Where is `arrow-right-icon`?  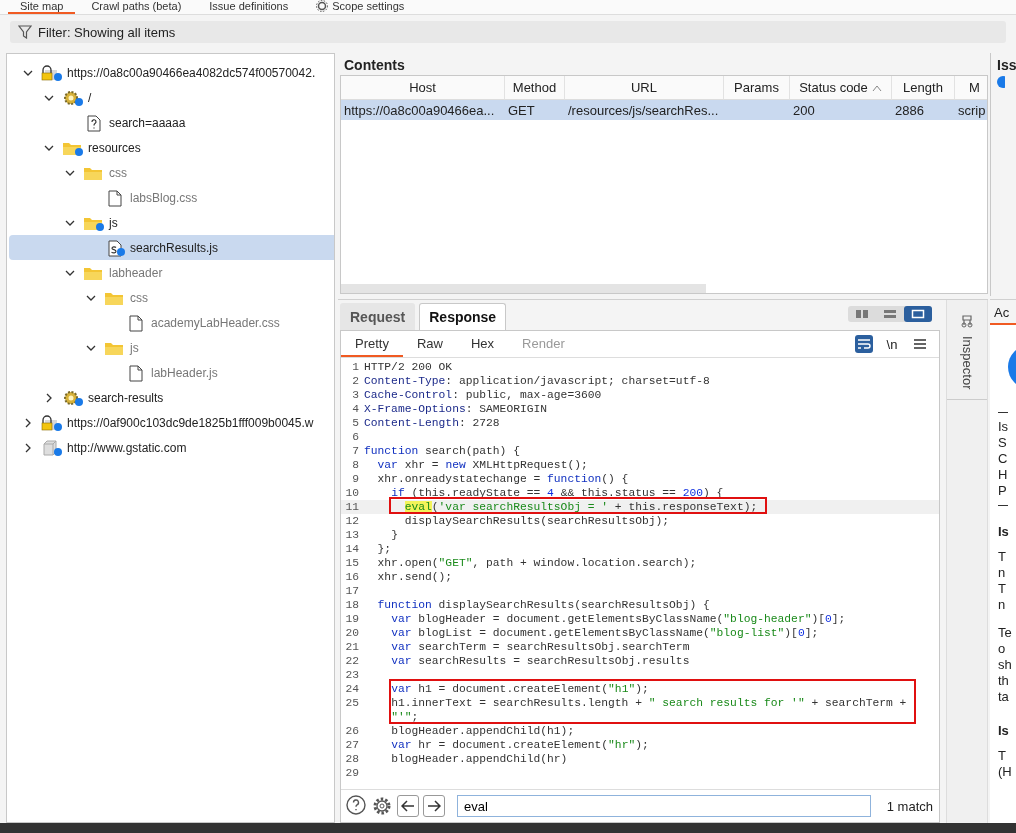
arrow-right-icon is located at coordinates (434, 806).